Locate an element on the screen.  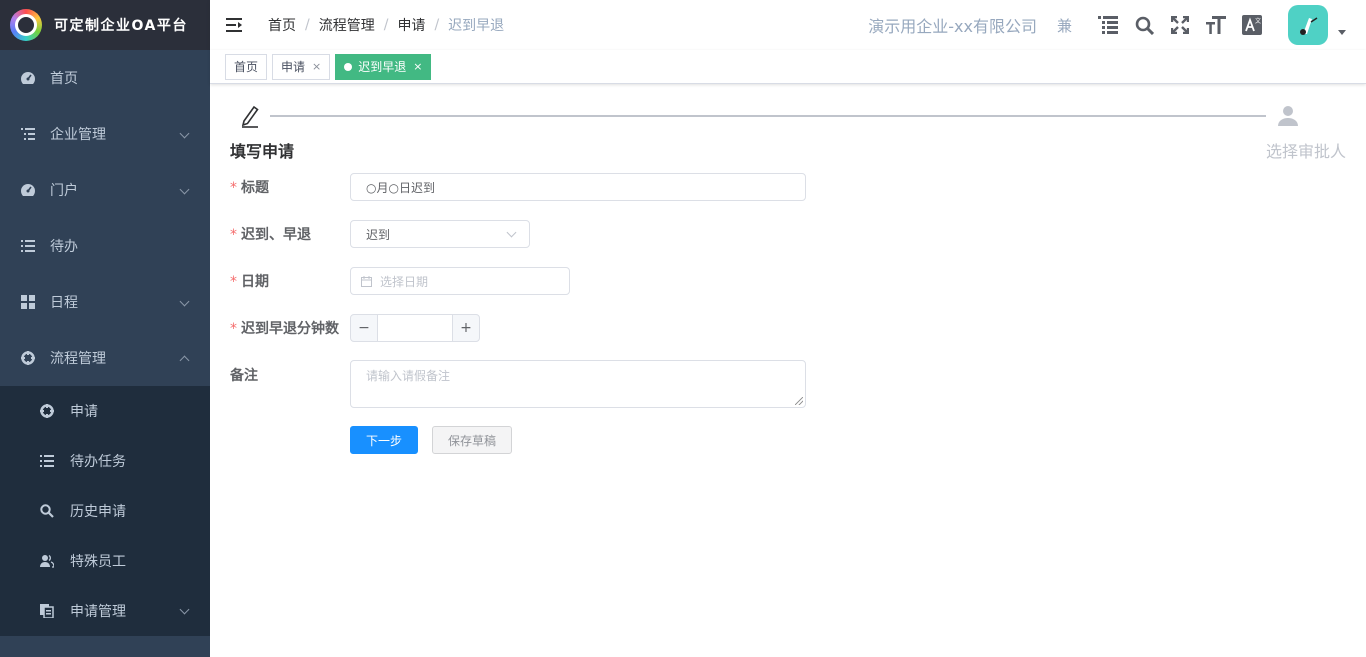
sidebar-item-label: 历史申请 is located at coordinates (98, 512).